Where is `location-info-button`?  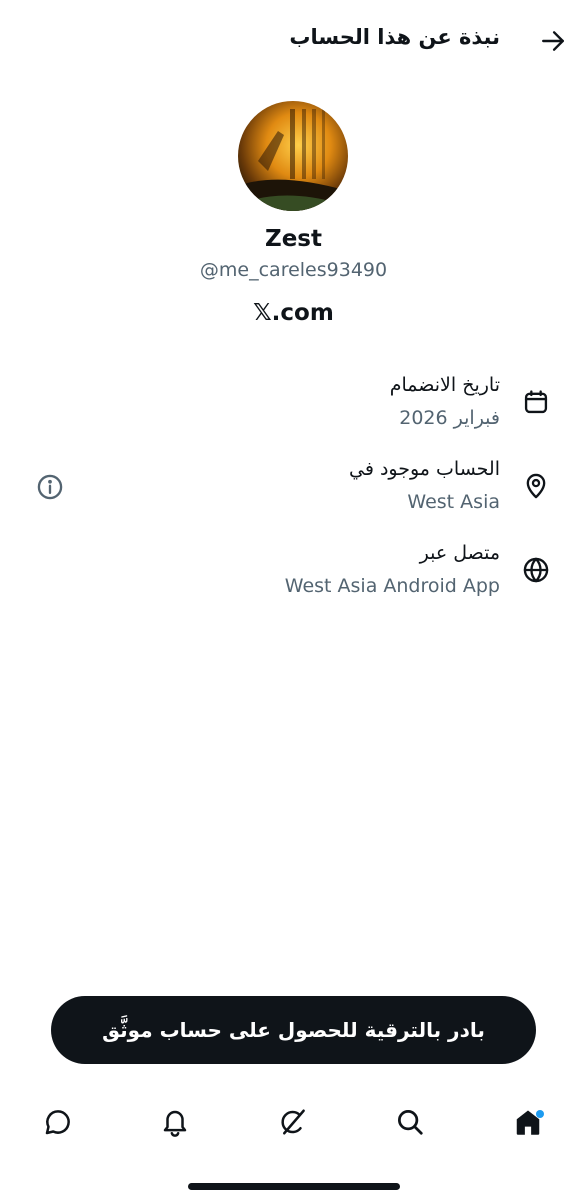
location-info-button is located at coordinates (50, 487).